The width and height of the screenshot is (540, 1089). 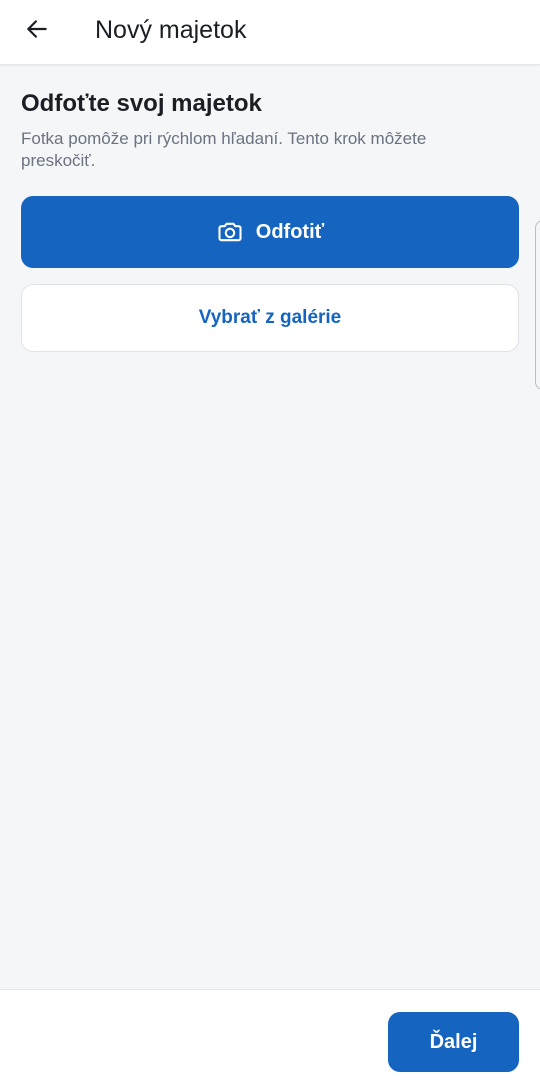 I want to click on take-photo-label: Odfotiť, so click(x=290, y=231).